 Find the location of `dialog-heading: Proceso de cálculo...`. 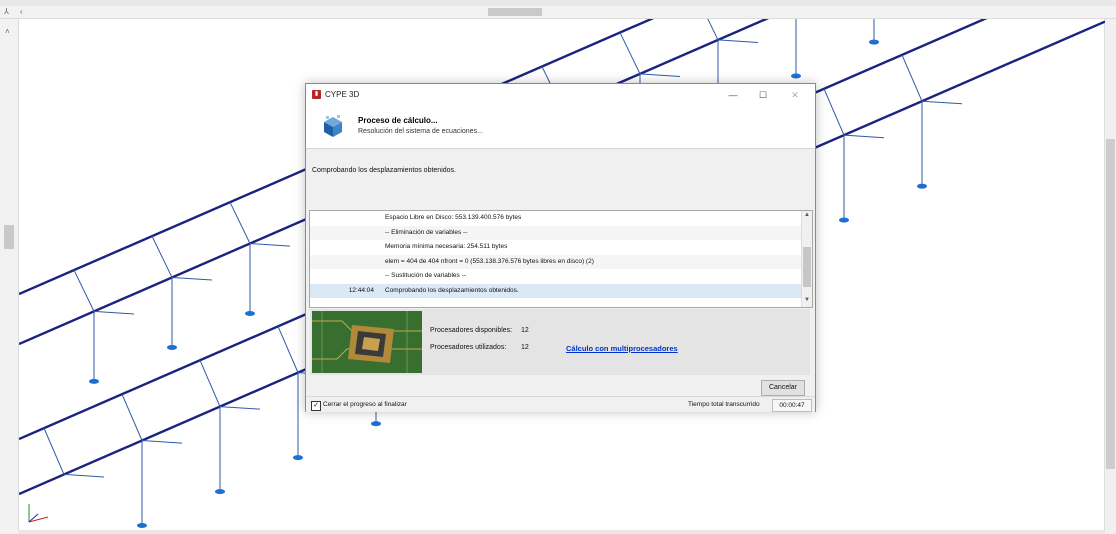

dialog-heading: Proceso de cálculo... is located at coordinates (398, 120).